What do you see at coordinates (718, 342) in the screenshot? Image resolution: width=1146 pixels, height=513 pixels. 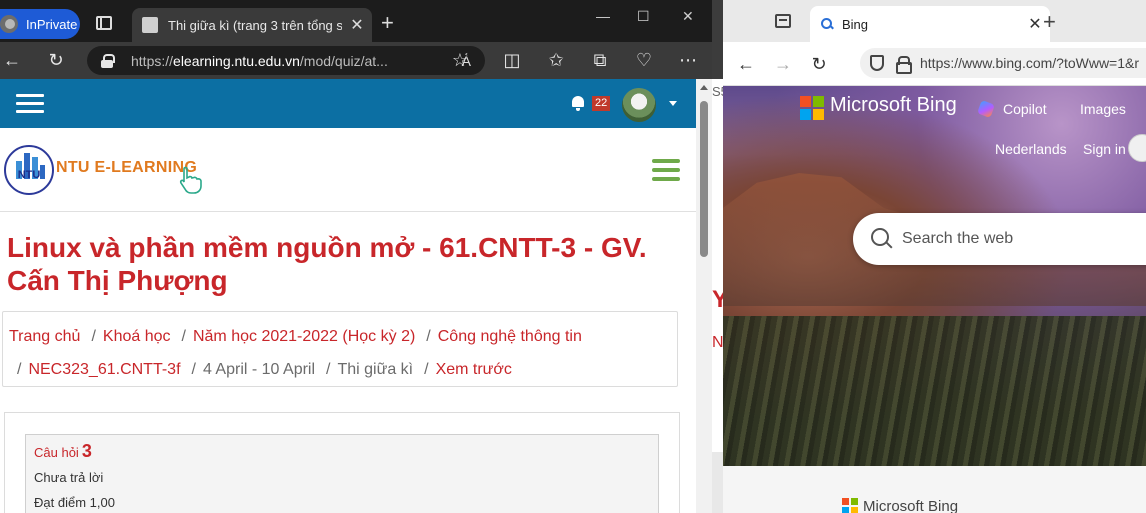 I see `background-fragment-3: N` at bounding box center [718, 342].